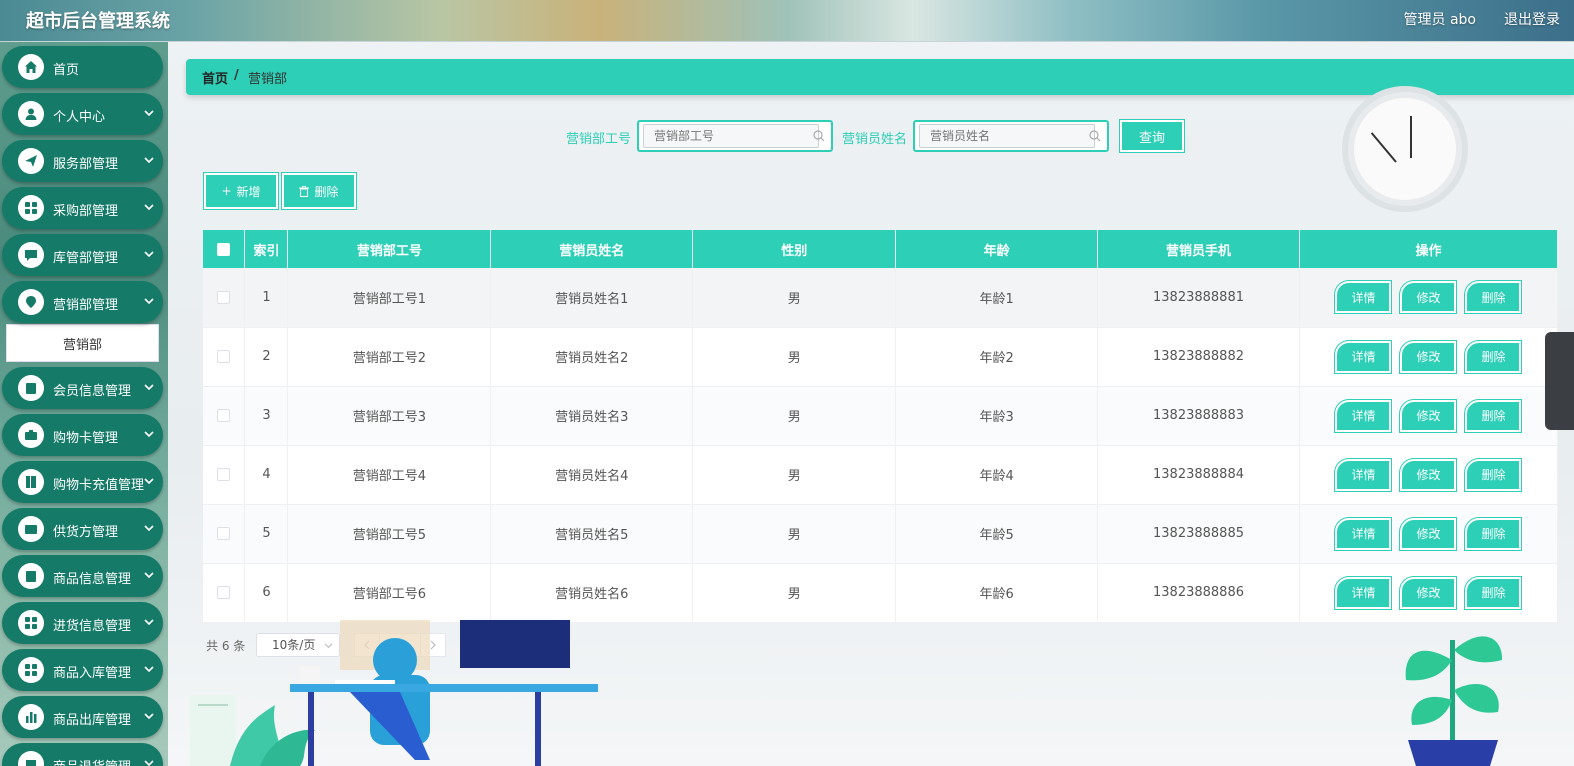 Image resolution: width=1574 pixels, height=766 pixels. What do you see at coordinates (266, 534) in the screenshot?
I see `cell-index: 5` at bounding box center [266, 534].